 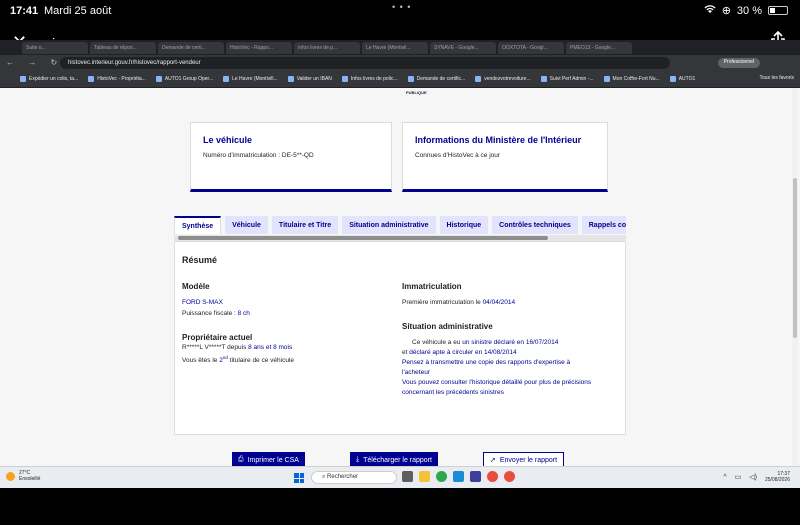 What do you see at coordinates (299, 478) in the screenshot?
I see `start-button` at bounding box center [299, 478].